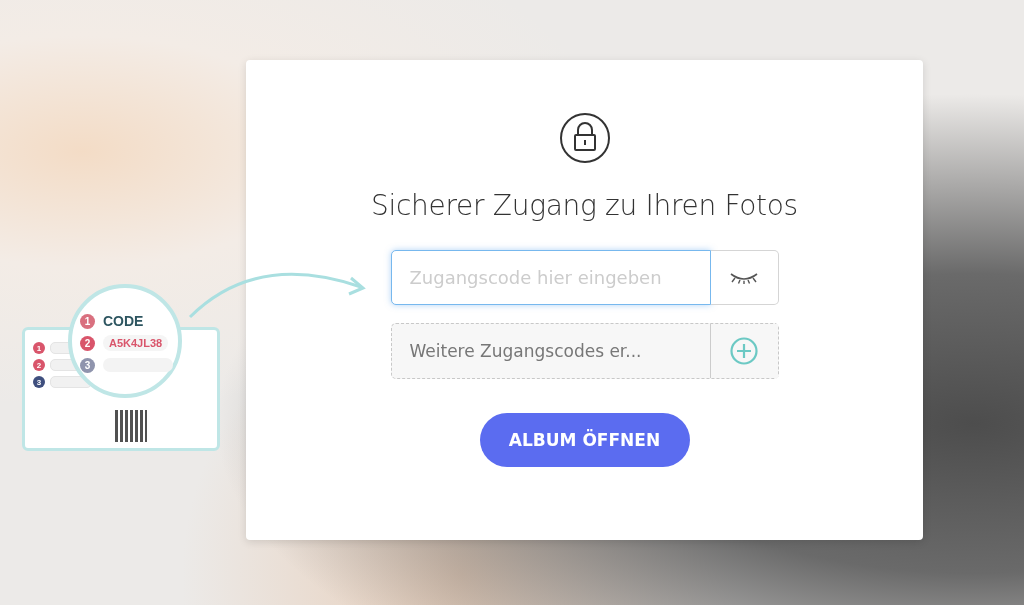 The width and height of the screenshot is (1024, 605). I want to click on dialog-title: Sicherer Zugang zu Ihren Fotos, so click(584, 205).